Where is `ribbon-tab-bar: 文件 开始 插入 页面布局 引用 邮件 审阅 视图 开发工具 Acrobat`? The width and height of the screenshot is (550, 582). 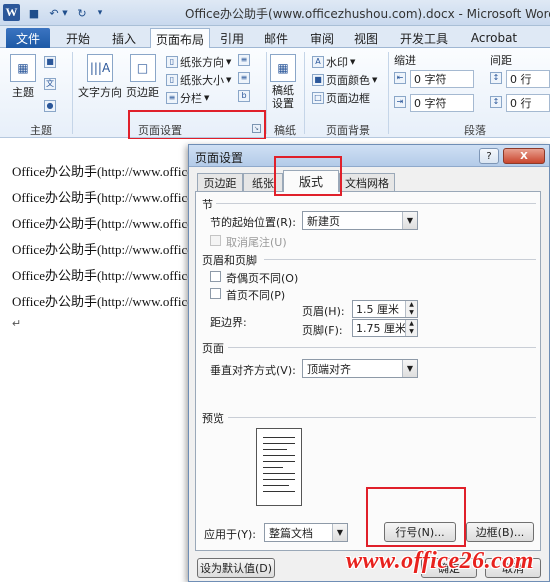
ribbon-tab-bar: 文件 开始 插入 页面布局 引用 邮件 审阅 视图 开发工具 Acrobat is located at coordinates (275, 37).